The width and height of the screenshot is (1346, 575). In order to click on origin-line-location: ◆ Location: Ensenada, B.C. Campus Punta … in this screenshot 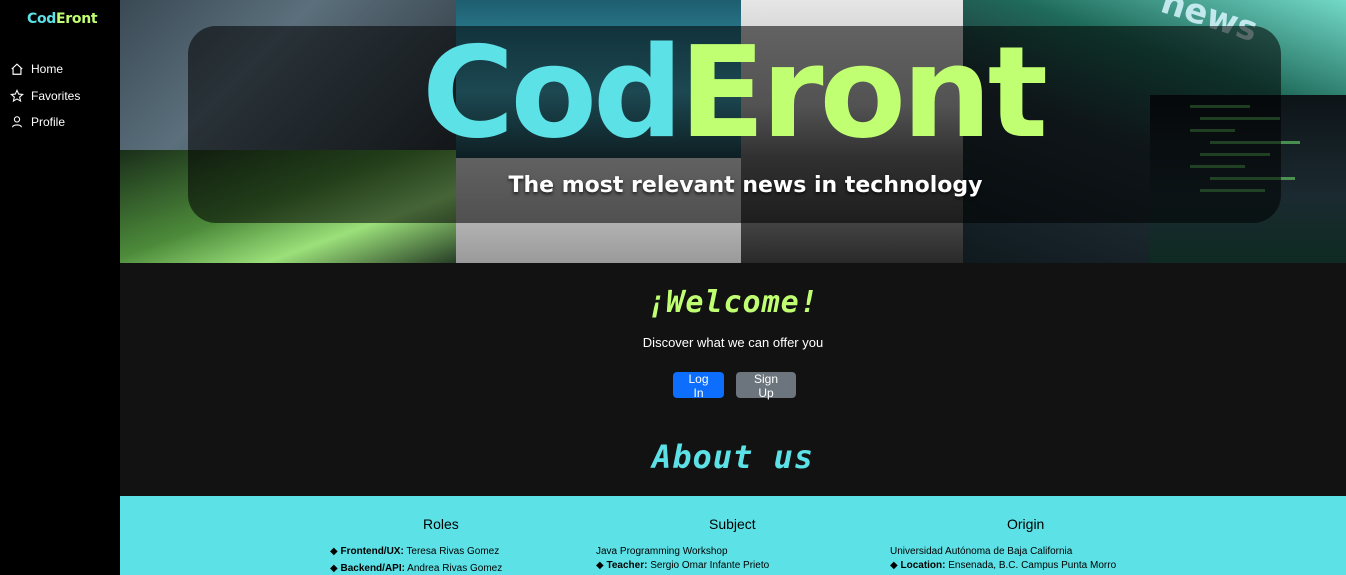, I will do `click(1003, 565)`.